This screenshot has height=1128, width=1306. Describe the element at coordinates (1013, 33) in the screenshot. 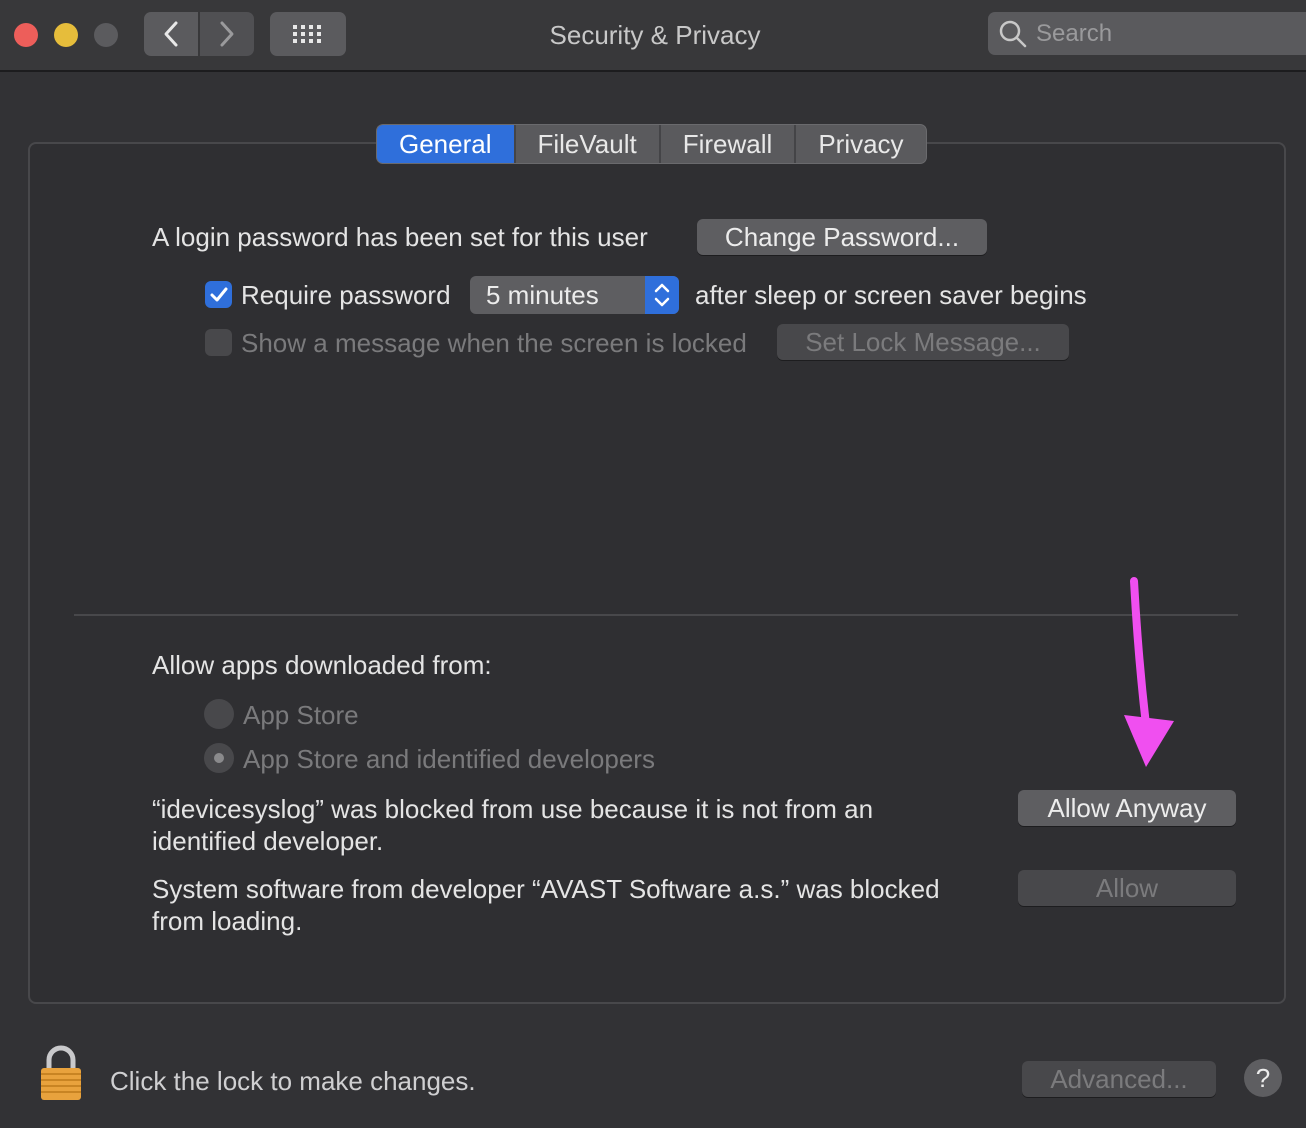

I see `search-icon` at that location.